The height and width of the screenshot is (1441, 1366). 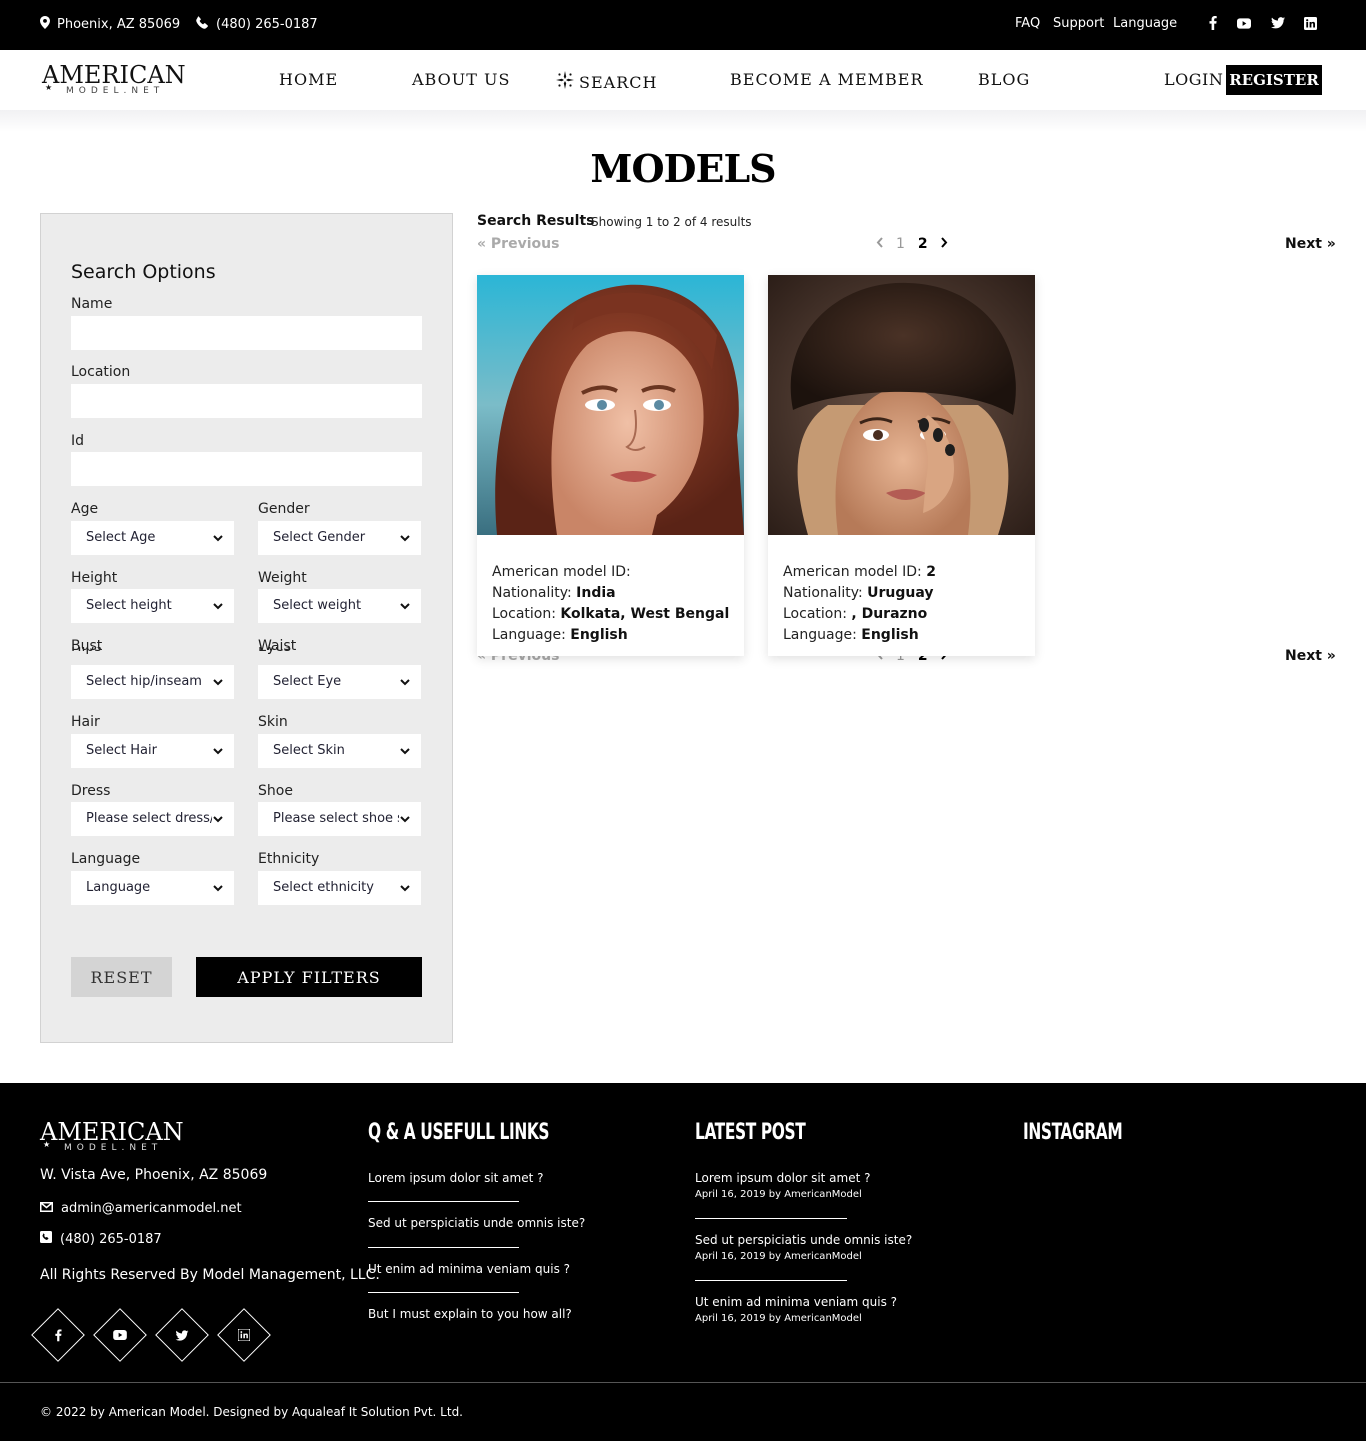 I want to click on footer-link: Sed ut perspiciatis unde omnis iste?, so click(x=476, y=1223).